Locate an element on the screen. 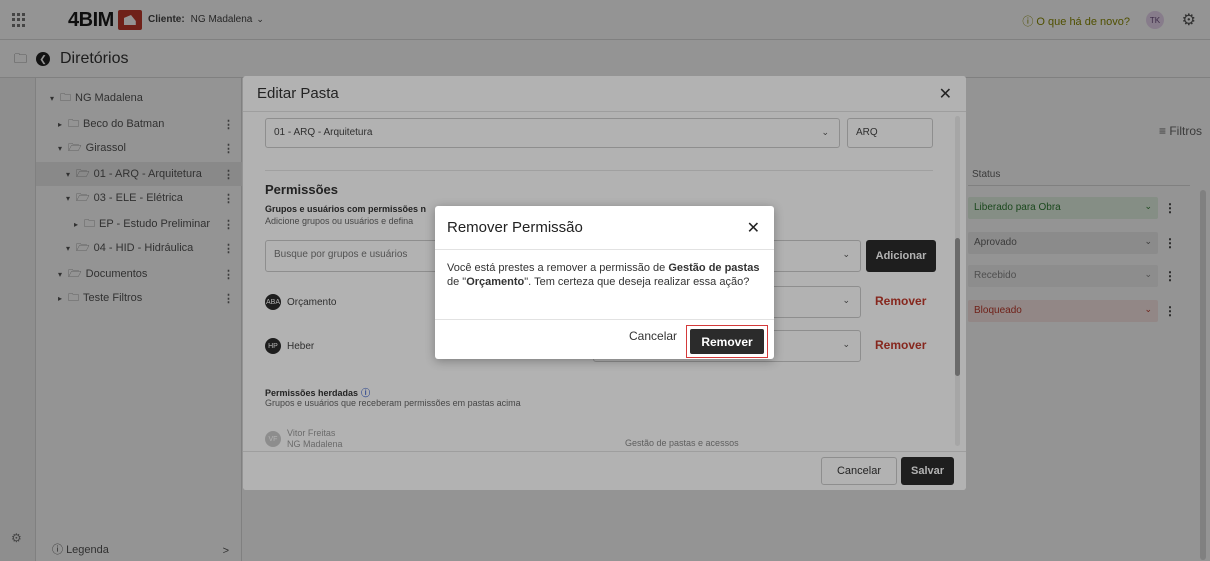 This screenshot has height=561, width=1210. confirm-remove-button: Remover is located at coordinates (727, 341).